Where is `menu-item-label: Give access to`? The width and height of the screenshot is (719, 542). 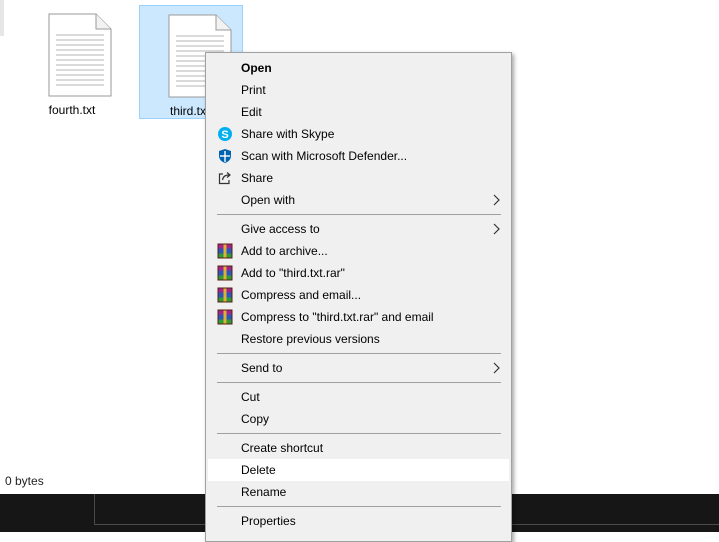 menu-item-label: Give access to is located at coordinates (280, 229).